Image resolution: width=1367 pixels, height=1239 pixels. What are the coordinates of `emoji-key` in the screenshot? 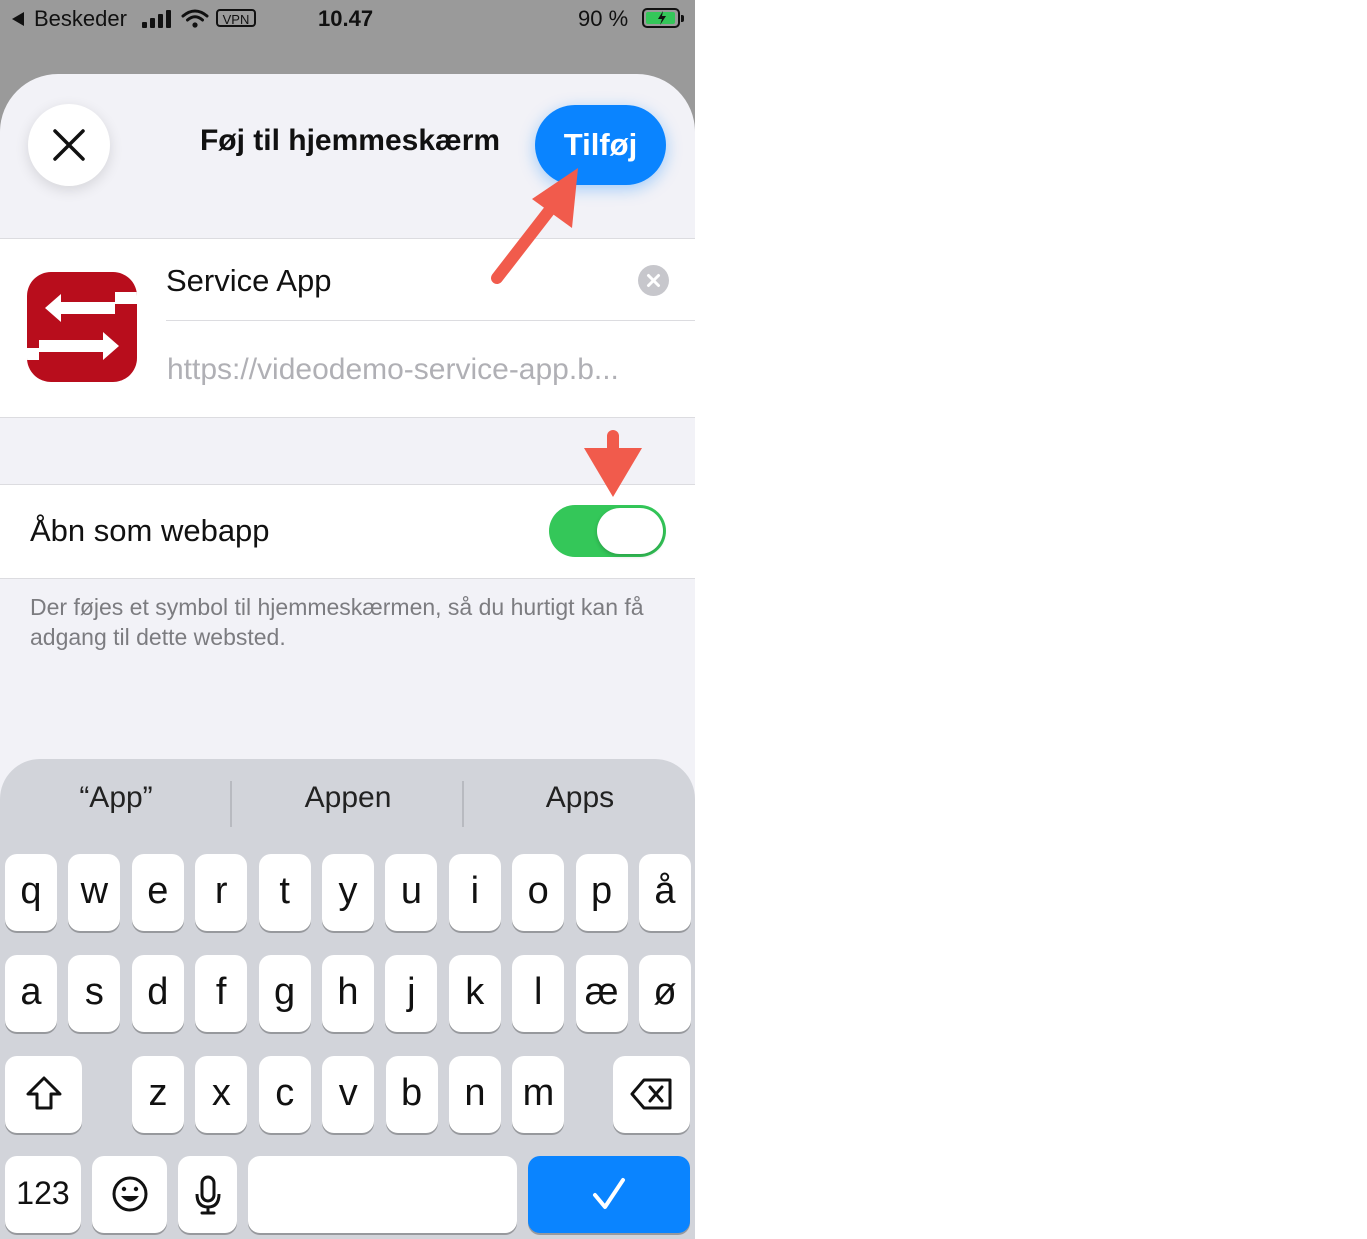 It's located at (129, 1194).